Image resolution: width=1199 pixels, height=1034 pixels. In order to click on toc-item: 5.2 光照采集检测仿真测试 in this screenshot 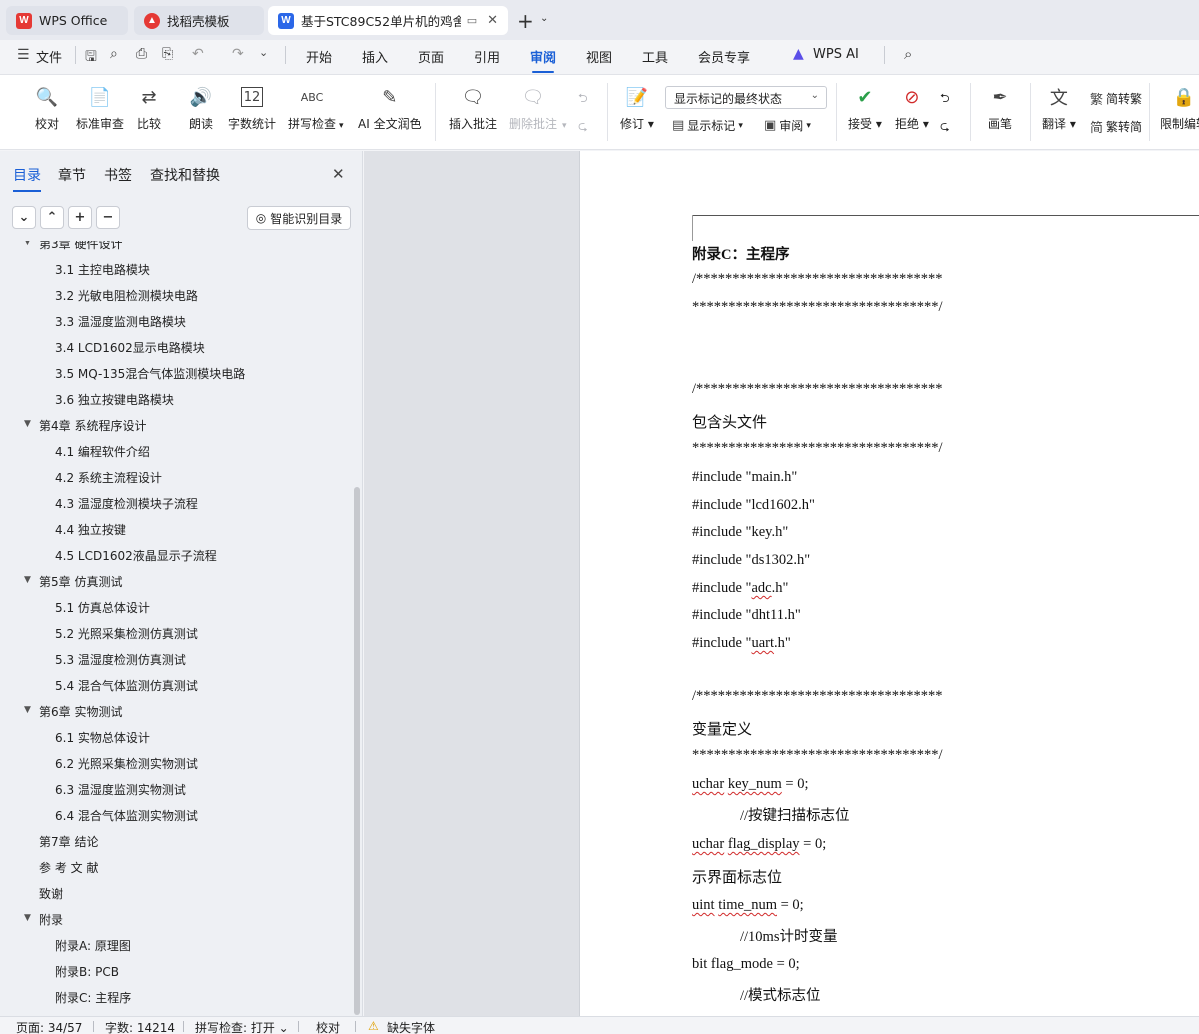, I will do `click(126, 633)`.